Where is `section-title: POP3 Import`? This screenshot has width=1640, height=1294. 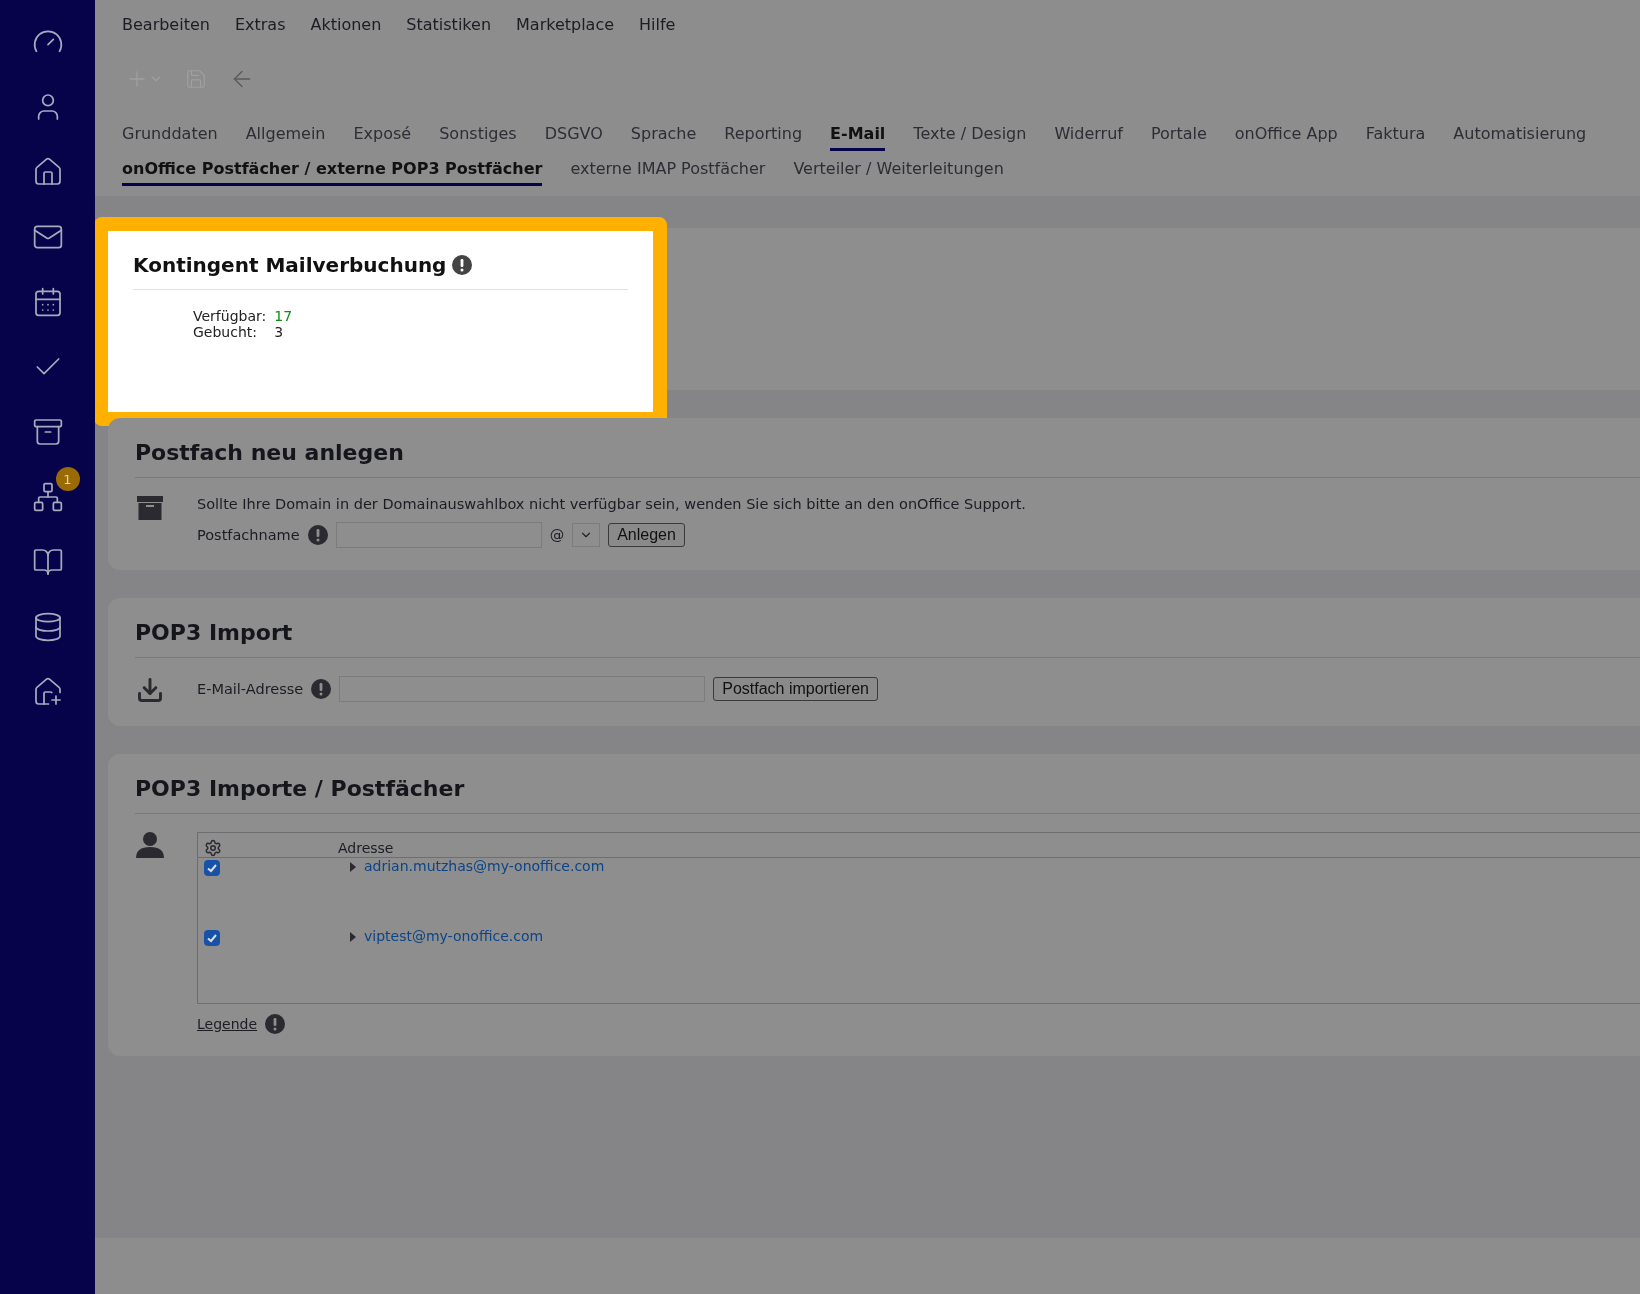 section-title: POP3 Import is located at coordinates (887, 639).